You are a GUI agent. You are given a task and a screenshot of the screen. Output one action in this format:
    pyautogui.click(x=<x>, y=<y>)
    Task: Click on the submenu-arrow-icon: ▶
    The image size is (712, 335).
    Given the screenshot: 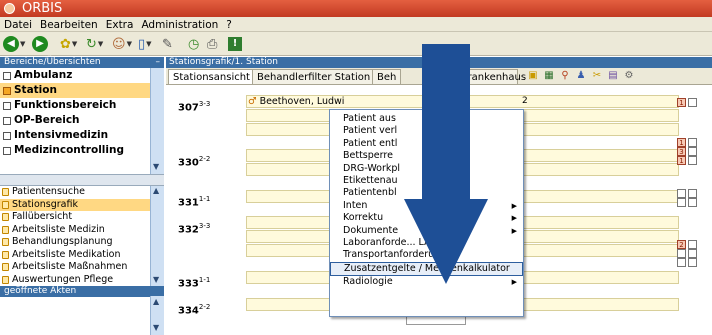 What is the action you would take?
    pyautogui.click(x=514, y=205)
    